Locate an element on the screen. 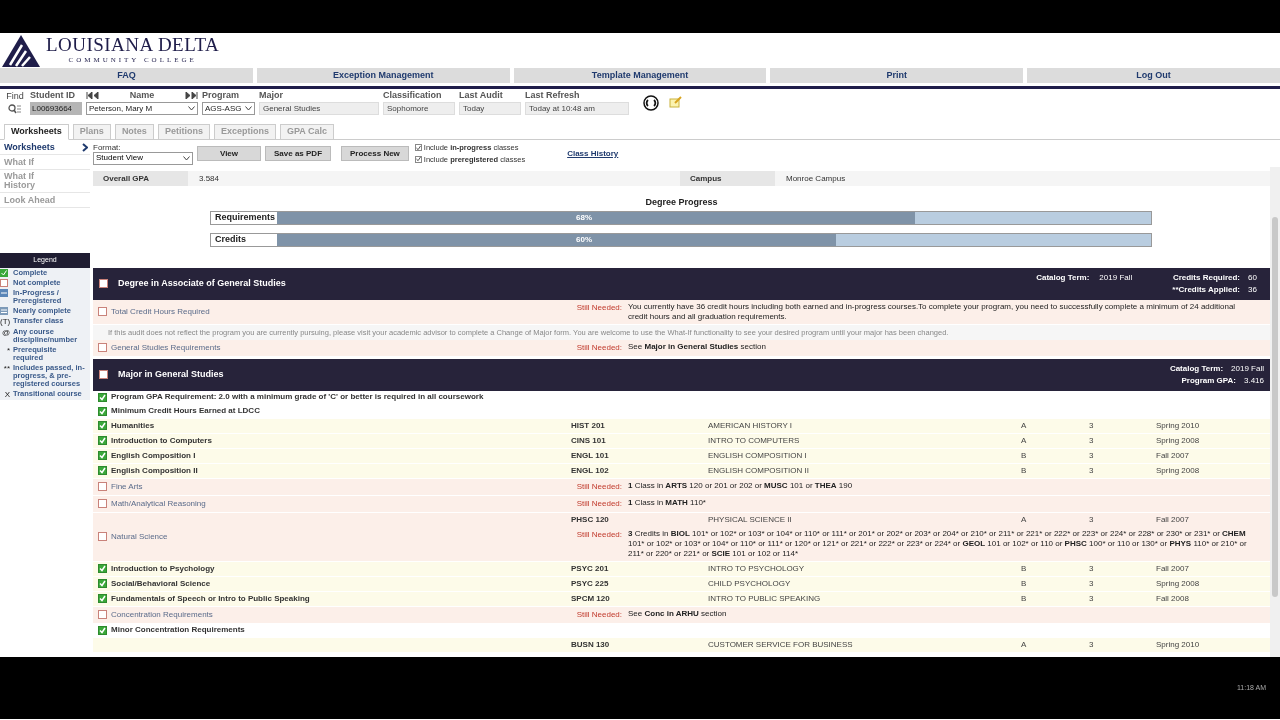 This screenshot has height=720, width=1280. requirement-label: Fine Arts is located at coordinates (127, 486).